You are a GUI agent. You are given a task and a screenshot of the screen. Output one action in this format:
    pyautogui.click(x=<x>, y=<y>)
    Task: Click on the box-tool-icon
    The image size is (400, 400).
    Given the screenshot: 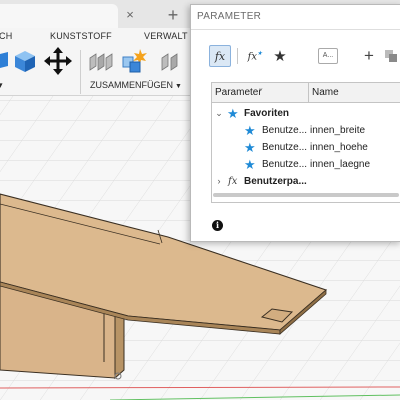 What is the action you would take?
    pyautogui.click(x=25, y=61)
    